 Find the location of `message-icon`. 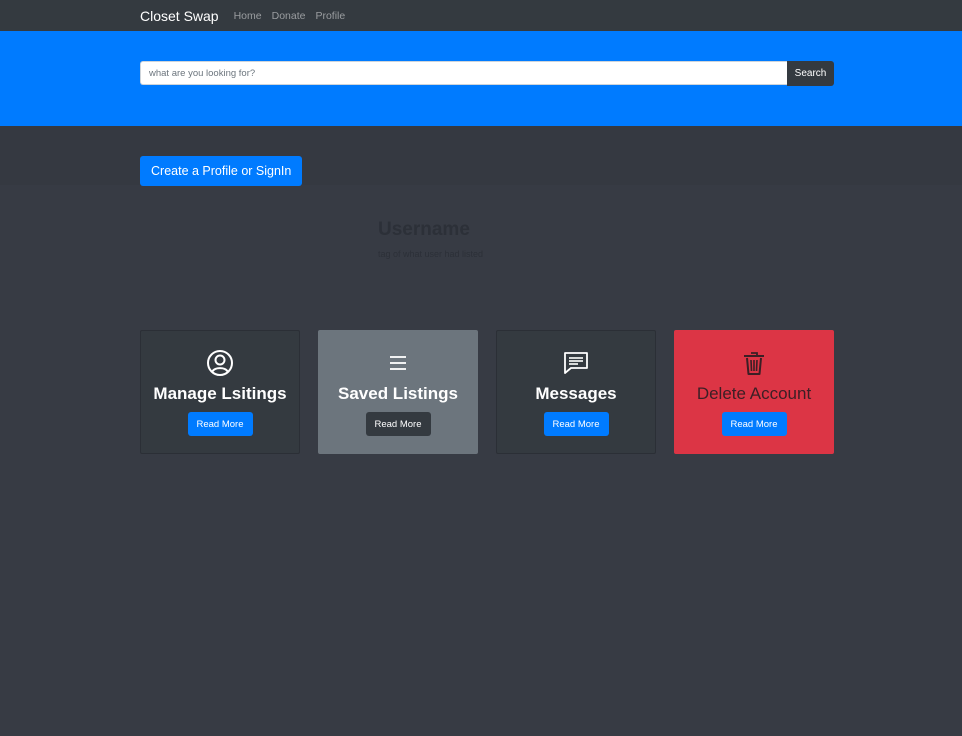

message-icon is located at coordinates (576, 363).